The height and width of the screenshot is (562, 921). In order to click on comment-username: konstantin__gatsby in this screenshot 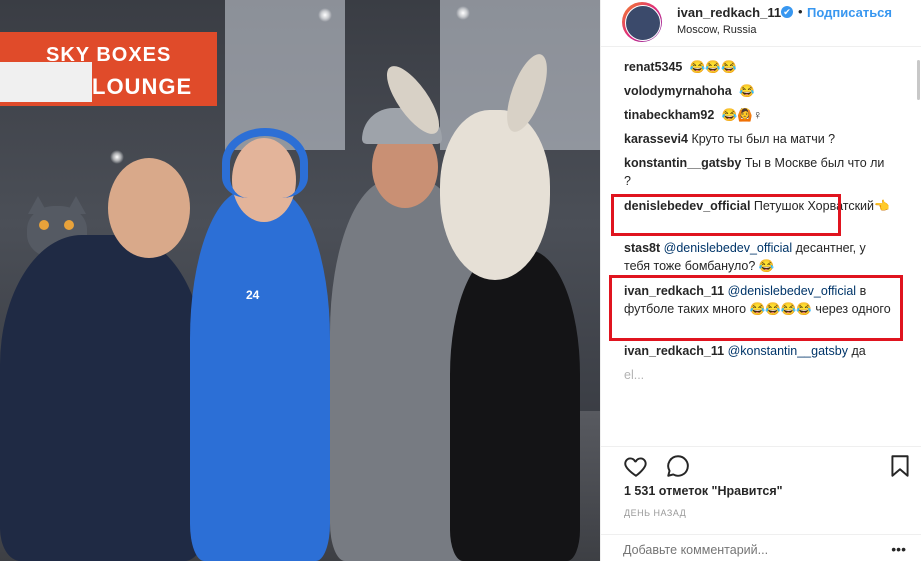, I will do `click(682, 163)`.